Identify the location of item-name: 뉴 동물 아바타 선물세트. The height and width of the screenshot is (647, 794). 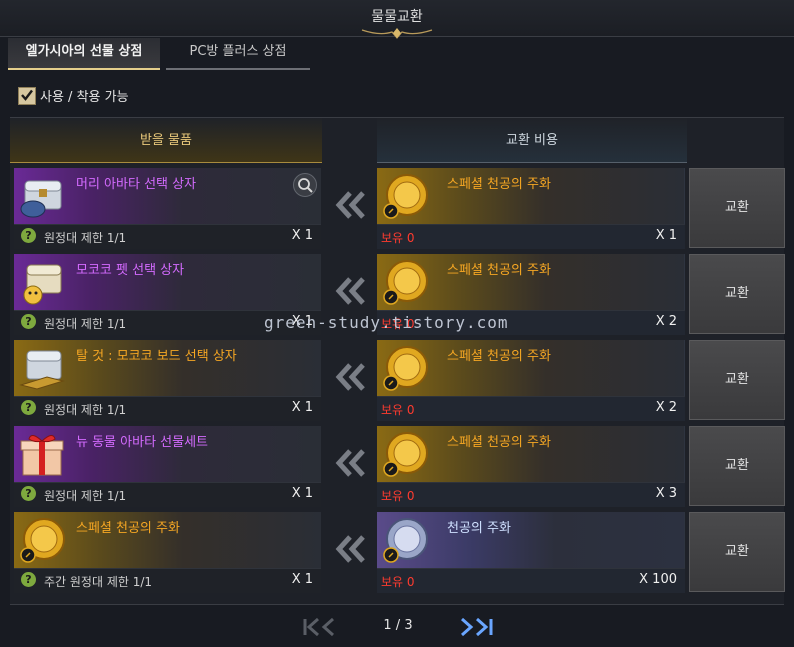
(142, 442).